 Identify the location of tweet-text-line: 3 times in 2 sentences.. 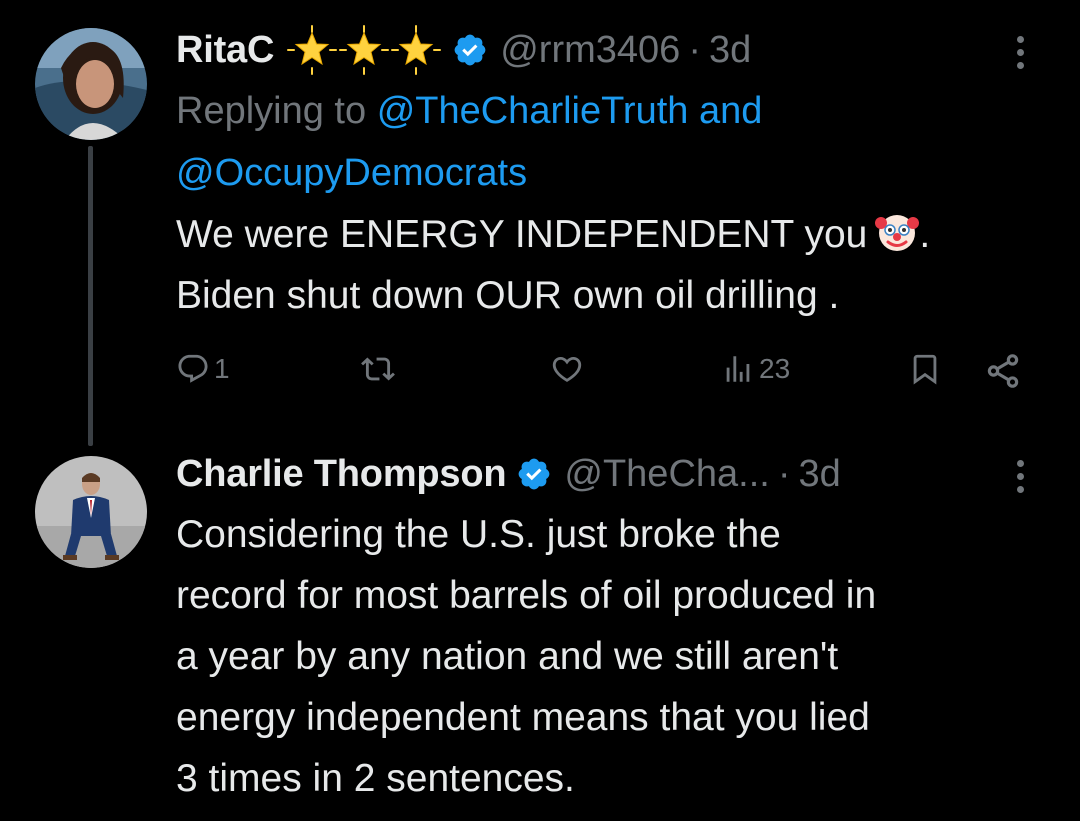
(375, 778).